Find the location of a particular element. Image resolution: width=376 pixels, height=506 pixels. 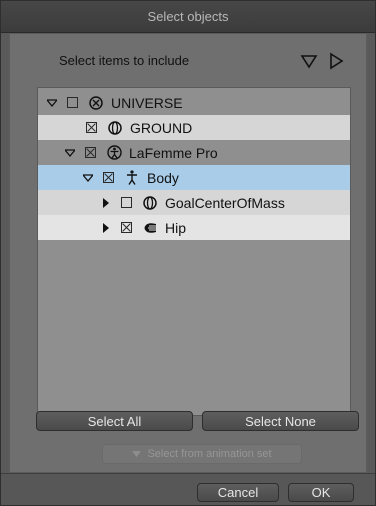

goal-icon is located at coordinates (150, 203).